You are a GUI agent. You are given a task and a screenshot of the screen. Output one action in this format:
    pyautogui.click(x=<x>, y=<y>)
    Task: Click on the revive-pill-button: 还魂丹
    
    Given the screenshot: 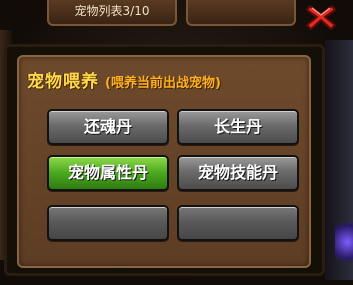 What is the action you would take?
    pyautogui.click(x=108, y=127)
    